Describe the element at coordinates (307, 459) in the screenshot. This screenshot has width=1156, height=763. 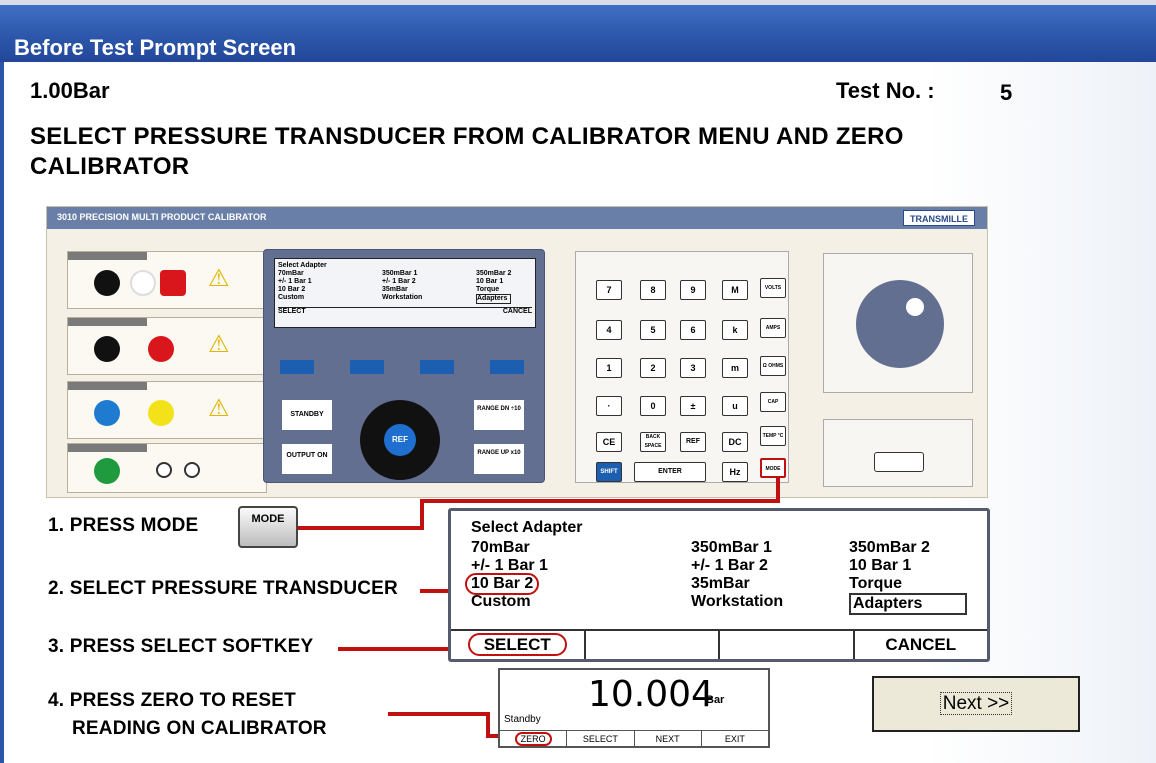
I see `output-key: OUTPUT ON` at that location.